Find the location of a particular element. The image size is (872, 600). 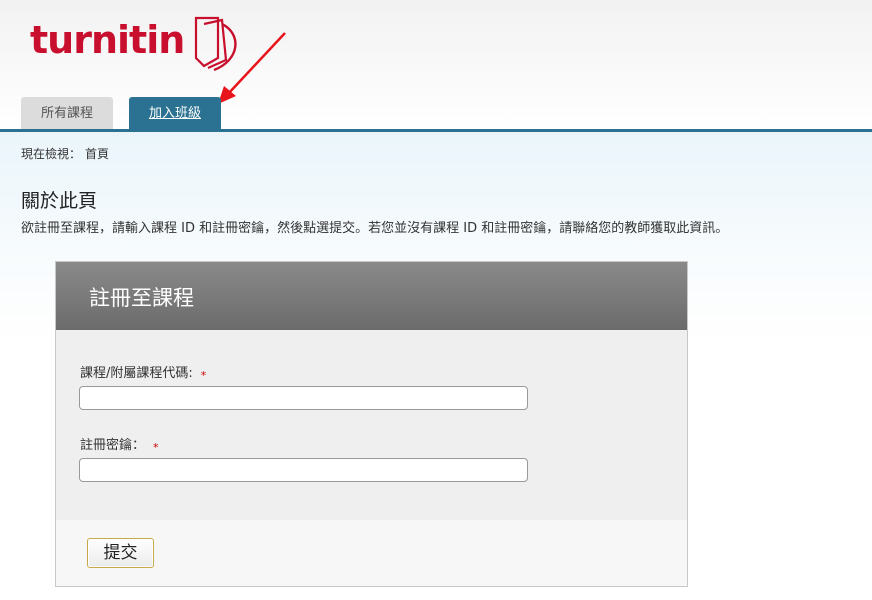

enrollment-key-label-text: 註冊密鑰： is located at coordinates (113, 445).